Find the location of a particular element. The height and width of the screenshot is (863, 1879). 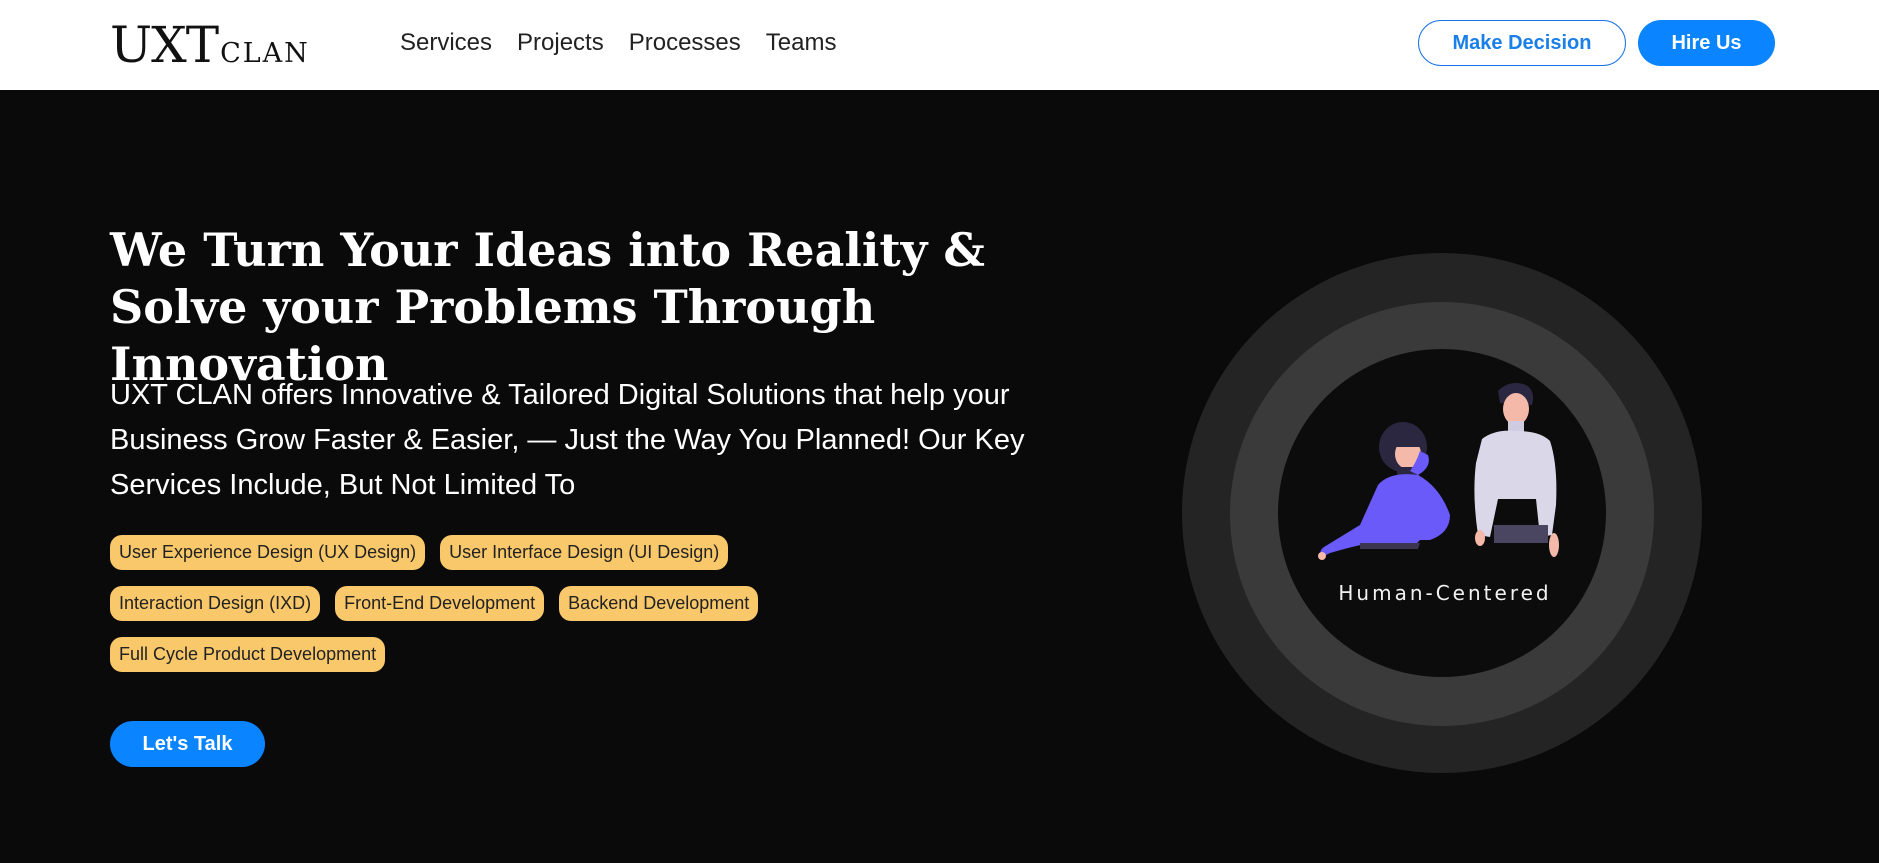

human-centered-label: Human-Centered is located at coordinates (1445, 593).